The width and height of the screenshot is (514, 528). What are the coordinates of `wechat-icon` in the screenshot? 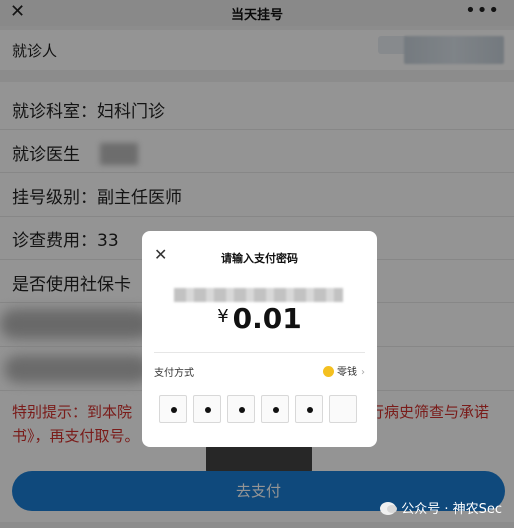 It's located at (389, 508).